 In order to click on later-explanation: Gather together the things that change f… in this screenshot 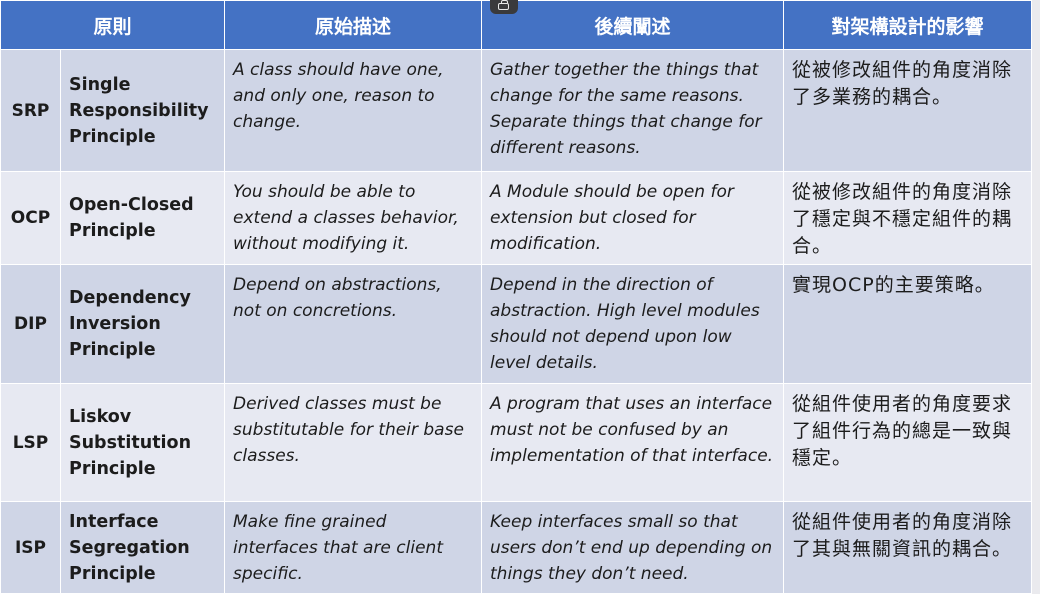, I will do `click(633, 110)`.